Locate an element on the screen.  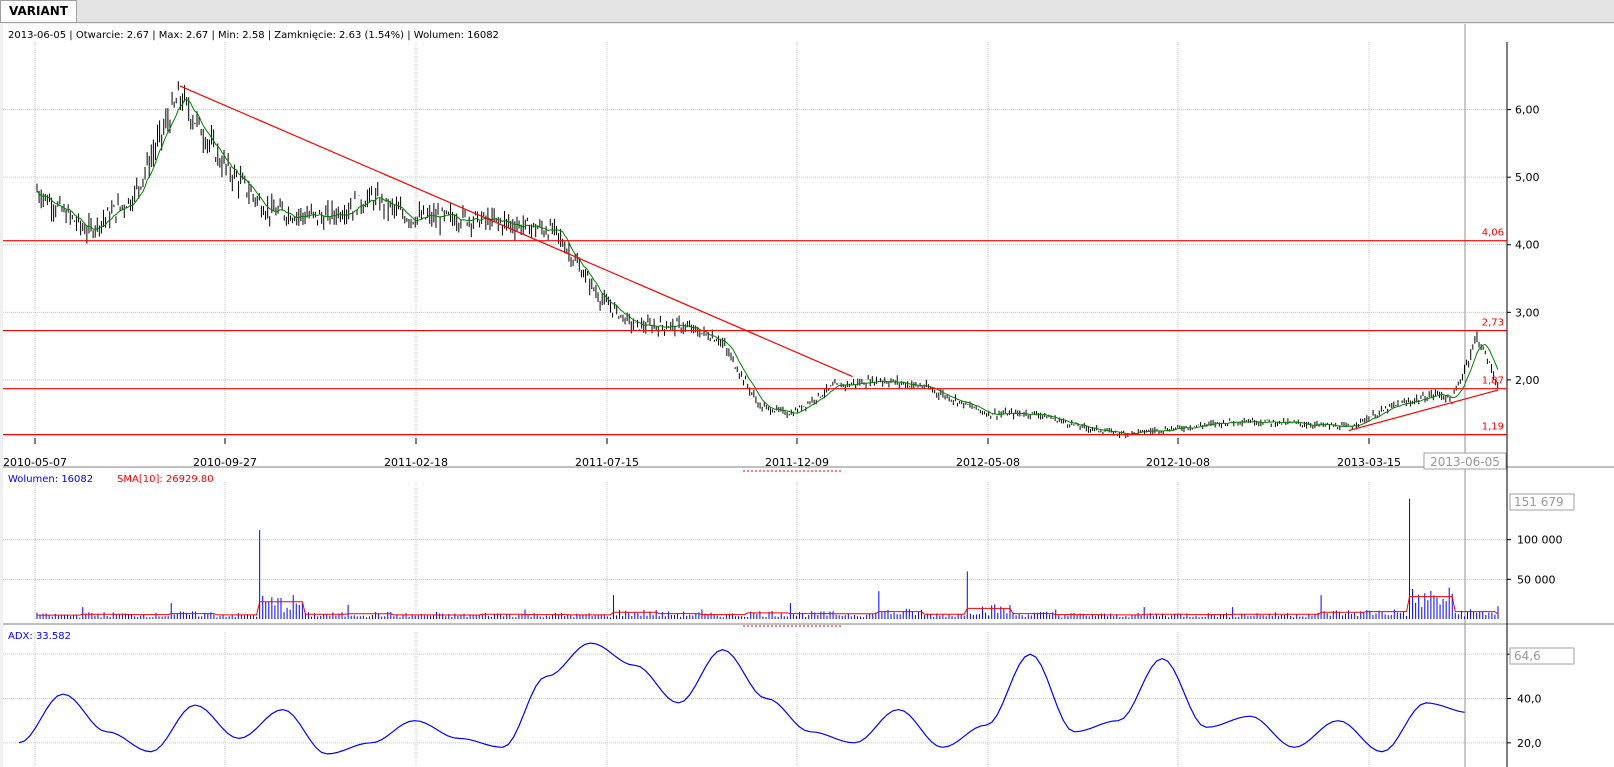
horizontal-line-label: 1,87 is located at coordinates (1493, 381).